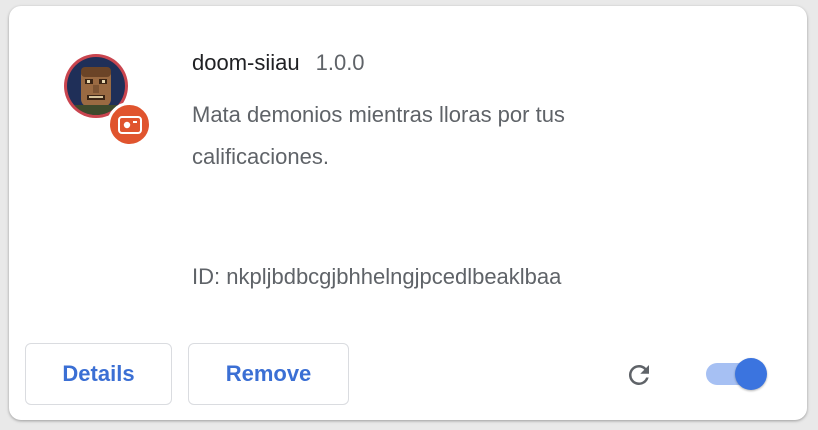 The height and width of the screenshot is (430, 818). What do you see at coordinates (109, 101) in the screenshot?
I see `extension-icon-group` at bounding box center [109, 101].